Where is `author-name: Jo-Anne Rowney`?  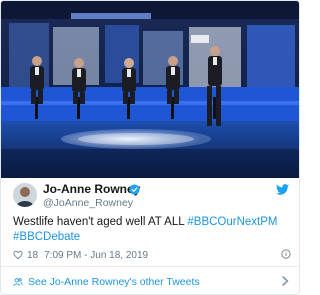
author-name: Jo-Anne Rowney is located at coordinates (91, 189).